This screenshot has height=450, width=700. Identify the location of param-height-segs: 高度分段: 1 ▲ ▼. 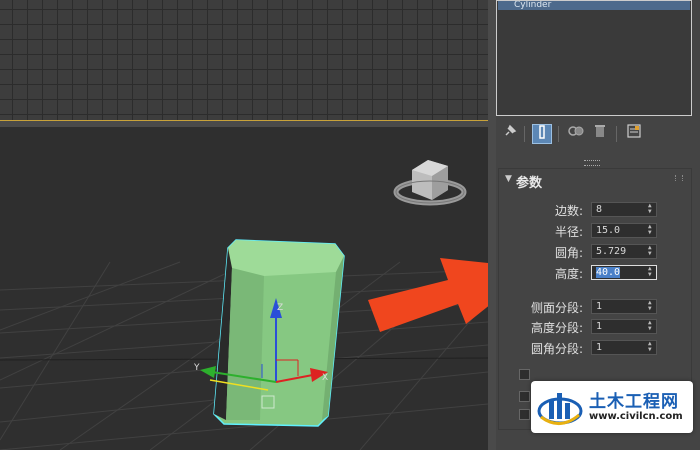
(595, 327).